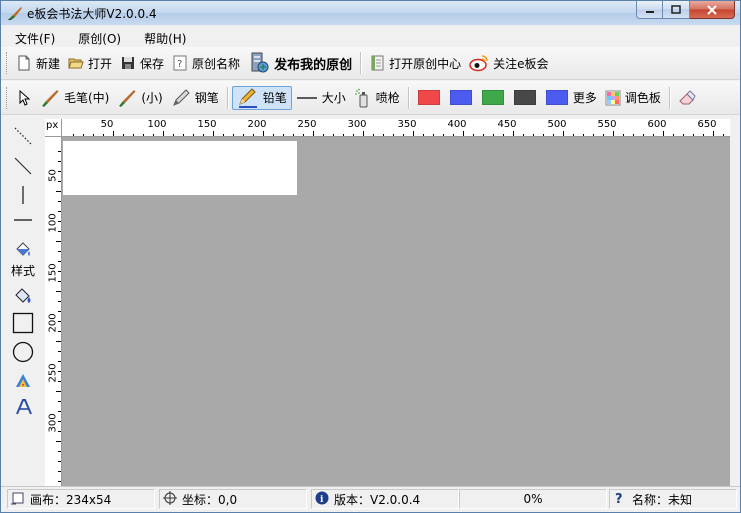 The width and height of the screenshot is (741, 513). What do you see at coordinates (333, 98) in the screenshot?
I see `size-label: 大小` at bounding box center [333, 98].